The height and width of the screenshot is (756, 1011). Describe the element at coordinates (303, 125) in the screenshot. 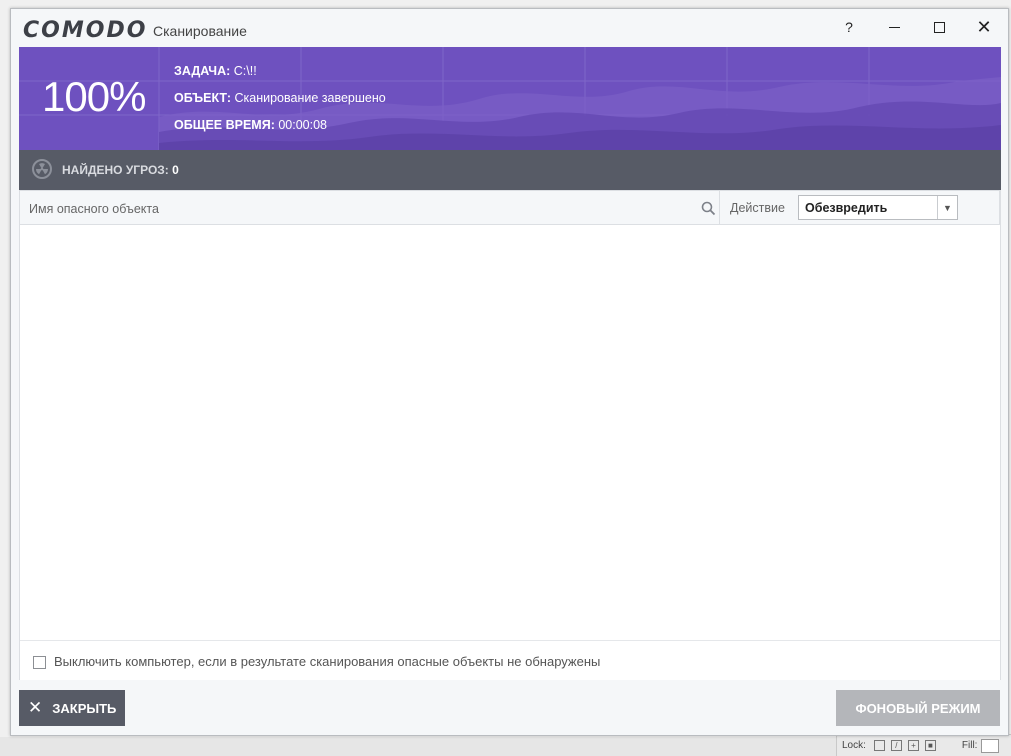

I see `time-value: 00:00:08` at that location.